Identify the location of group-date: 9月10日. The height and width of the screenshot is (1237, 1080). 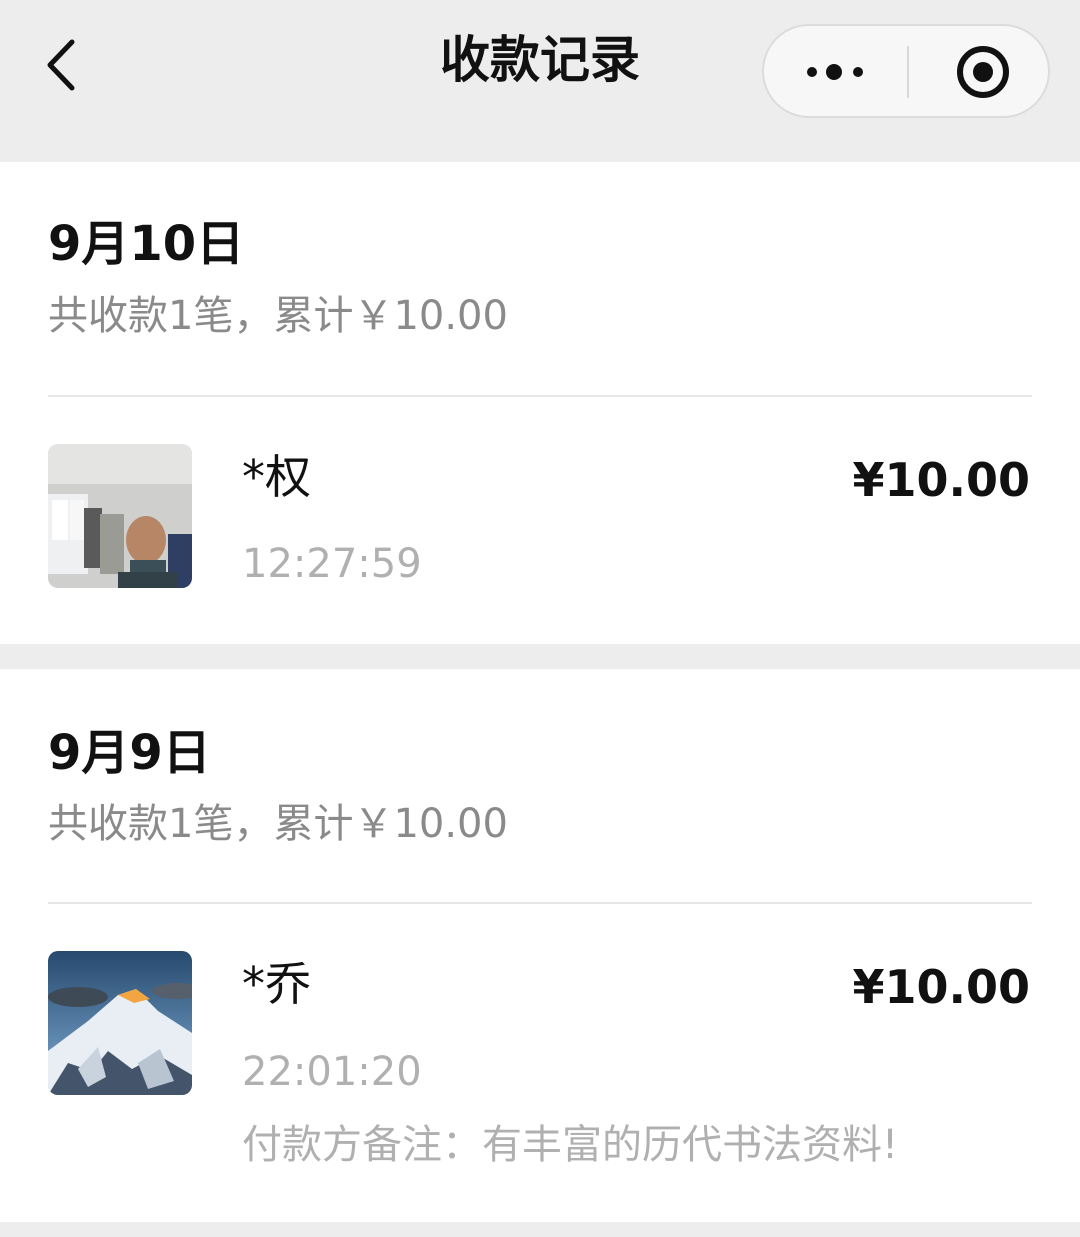
(146, 244).